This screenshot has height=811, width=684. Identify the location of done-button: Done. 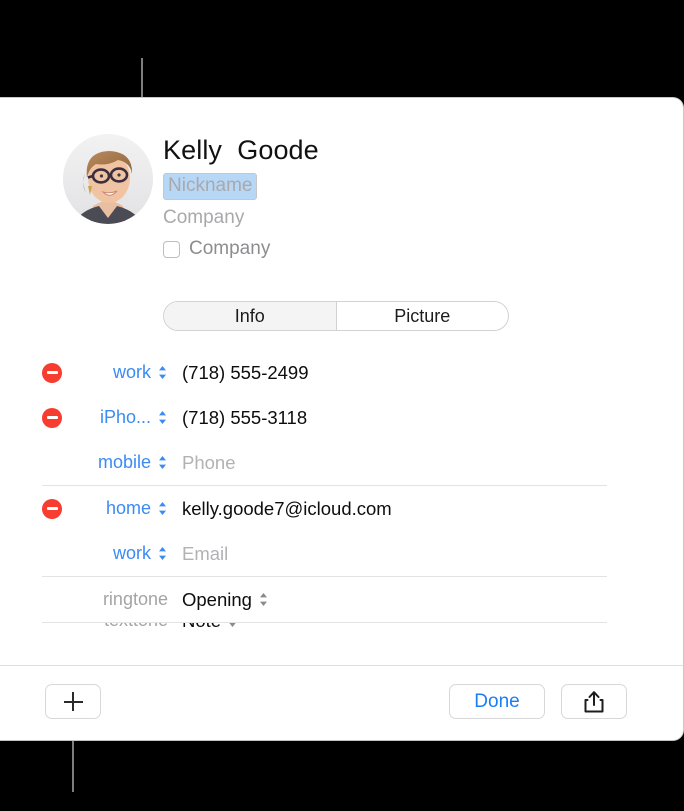
(497, 701).